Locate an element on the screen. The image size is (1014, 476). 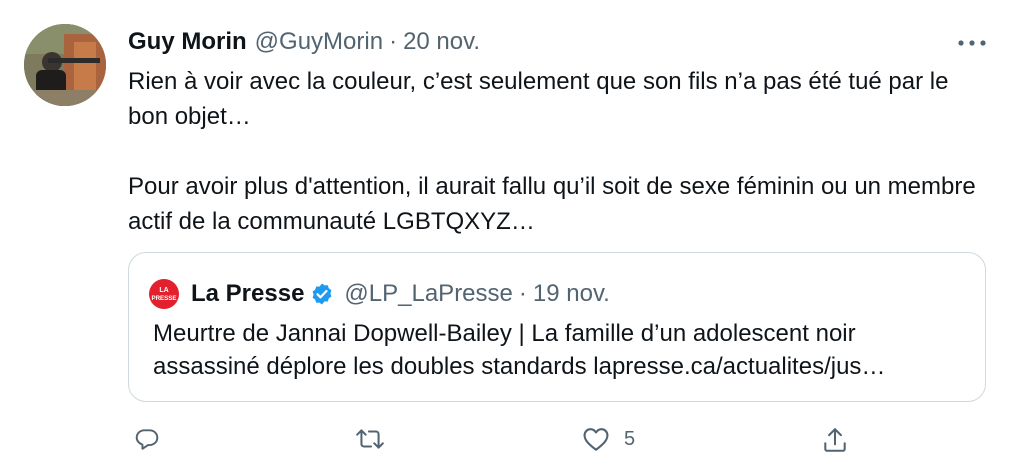
share-button is located at coordinates (835, 440).